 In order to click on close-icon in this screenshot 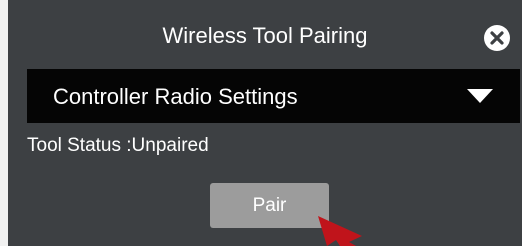, I will do `click(497, 38)`.